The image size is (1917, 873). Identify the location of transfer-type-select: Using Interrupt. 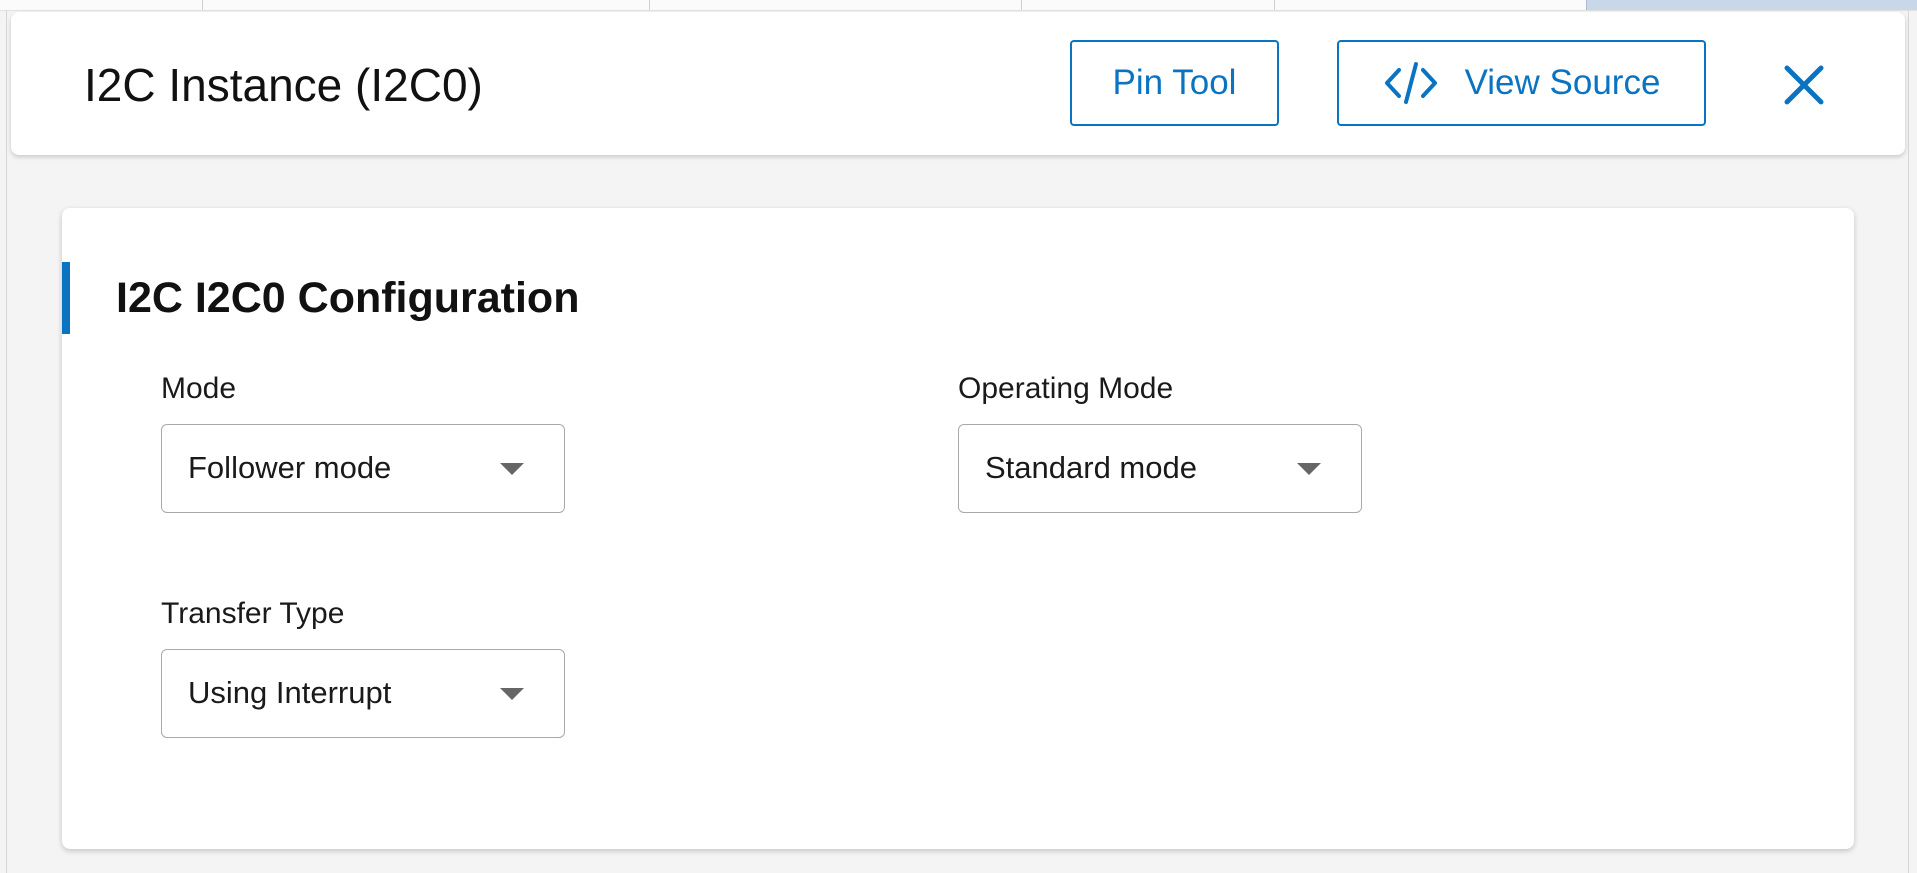
(363, 693).